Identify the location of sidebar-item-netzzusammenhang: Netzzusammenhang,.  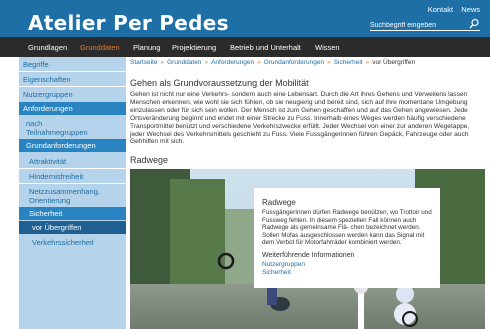
(64, 191).